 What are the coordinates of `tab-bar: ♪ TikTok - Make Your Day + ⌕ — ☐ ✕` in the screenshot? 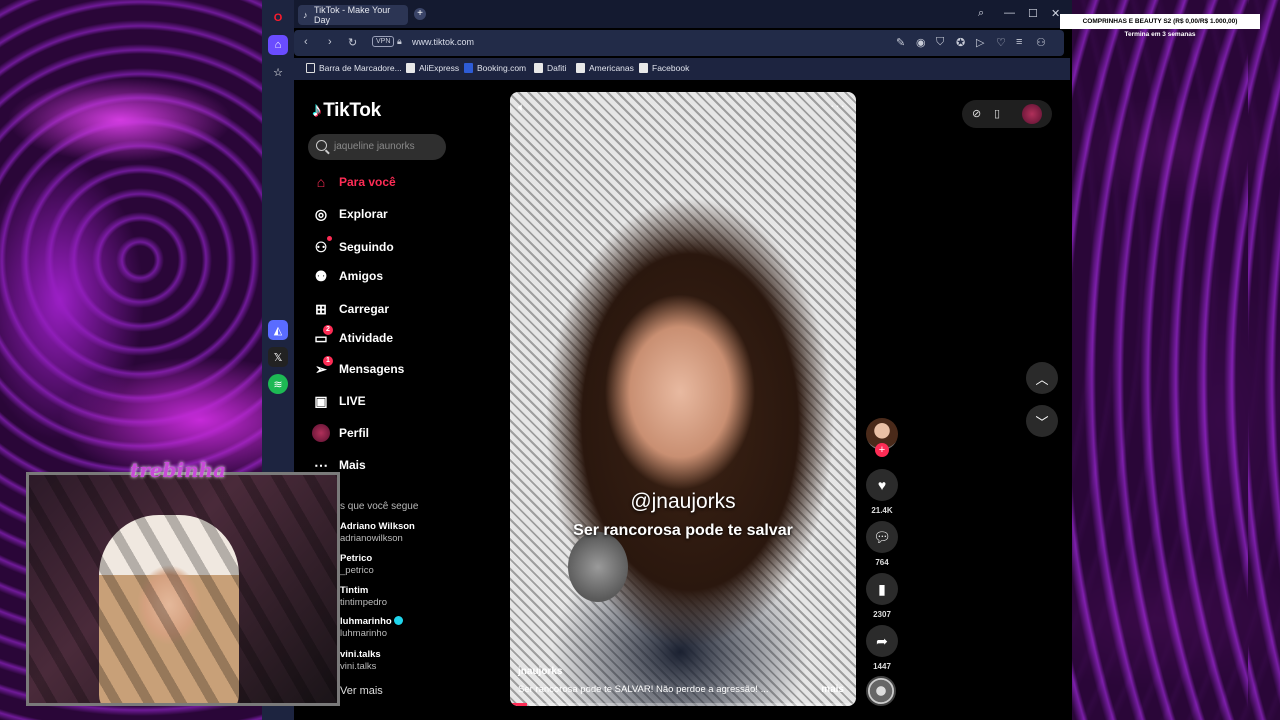 It's located at (683, 14).